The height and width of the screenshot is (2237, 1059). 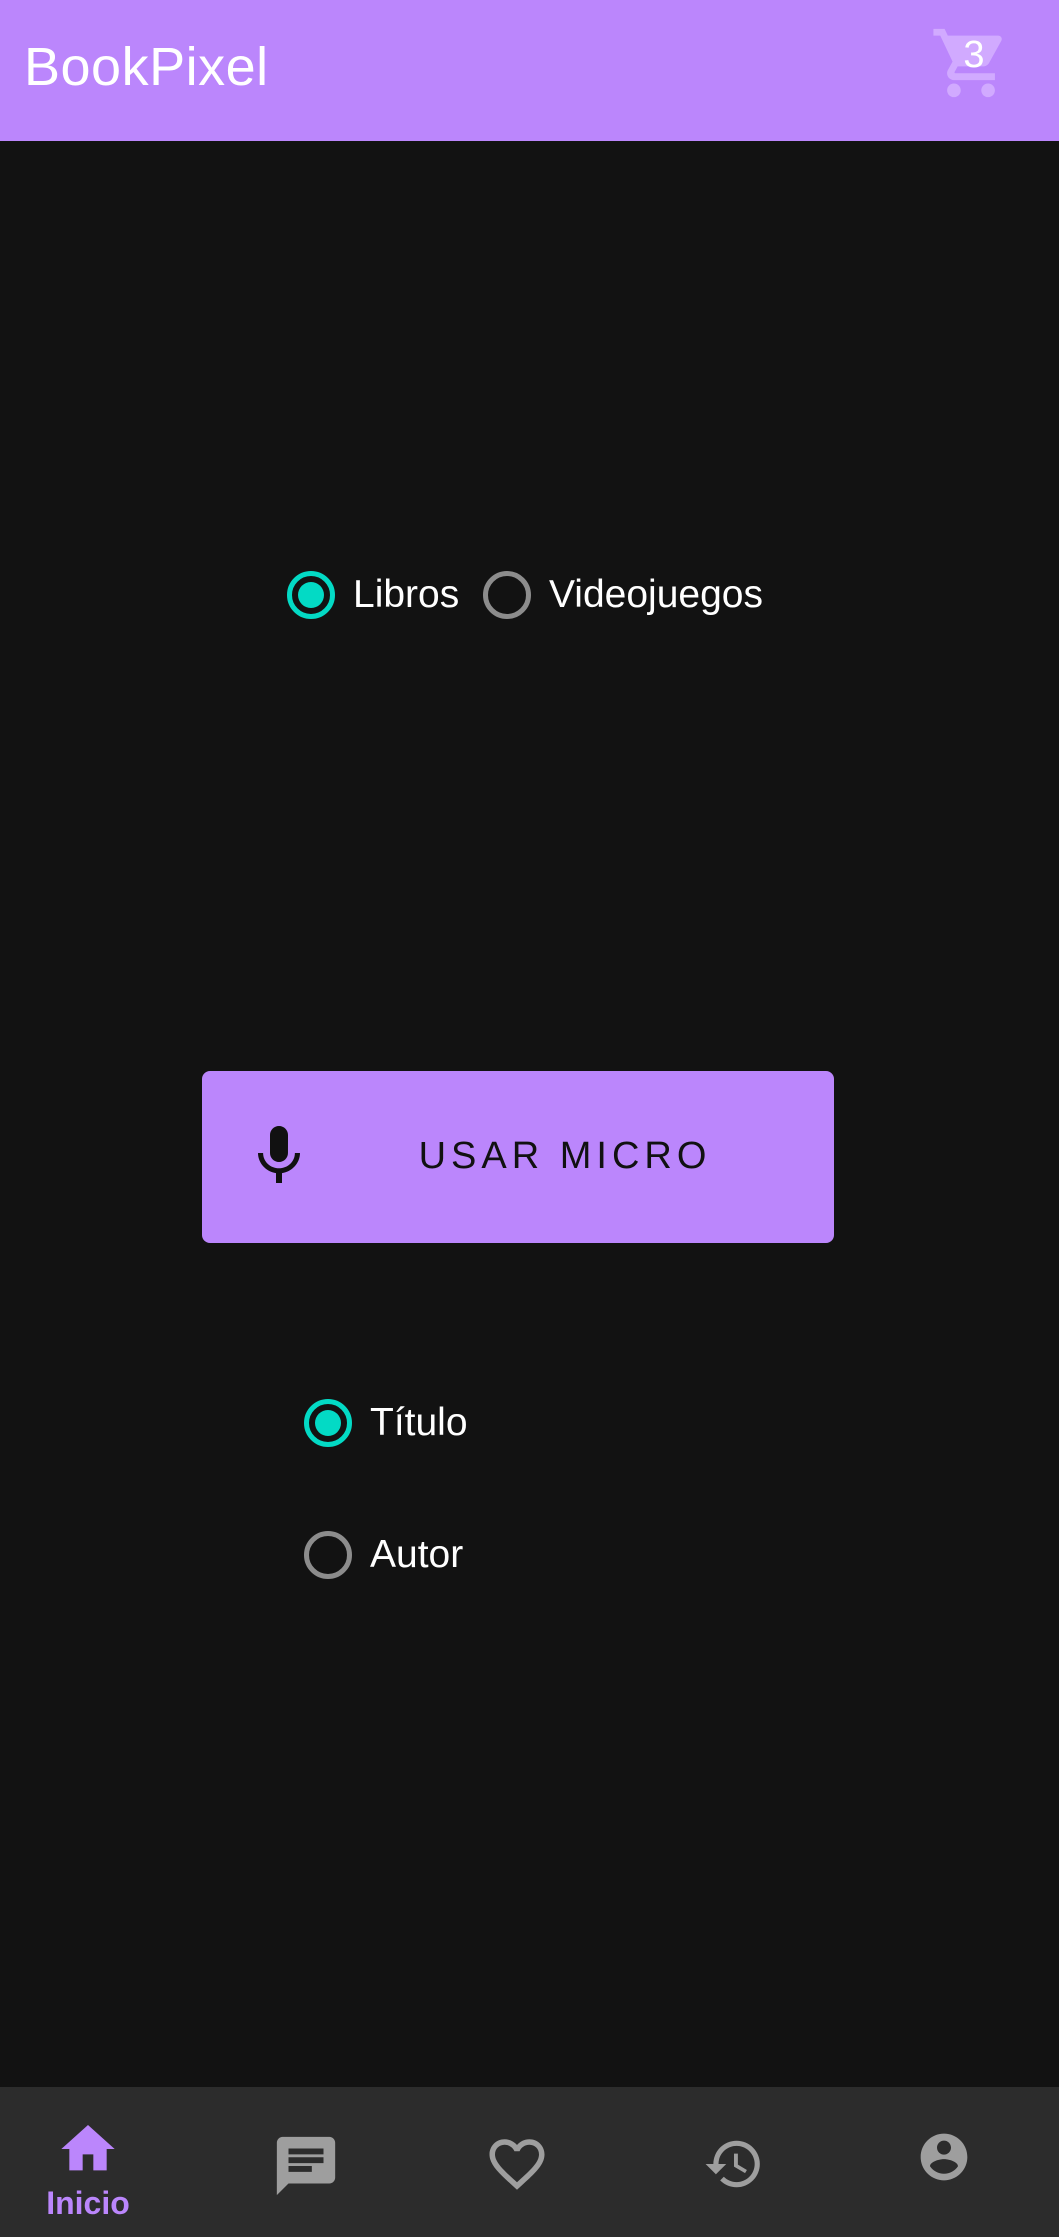 I want to click on cart-button: 3, so click(x=971, y=63).